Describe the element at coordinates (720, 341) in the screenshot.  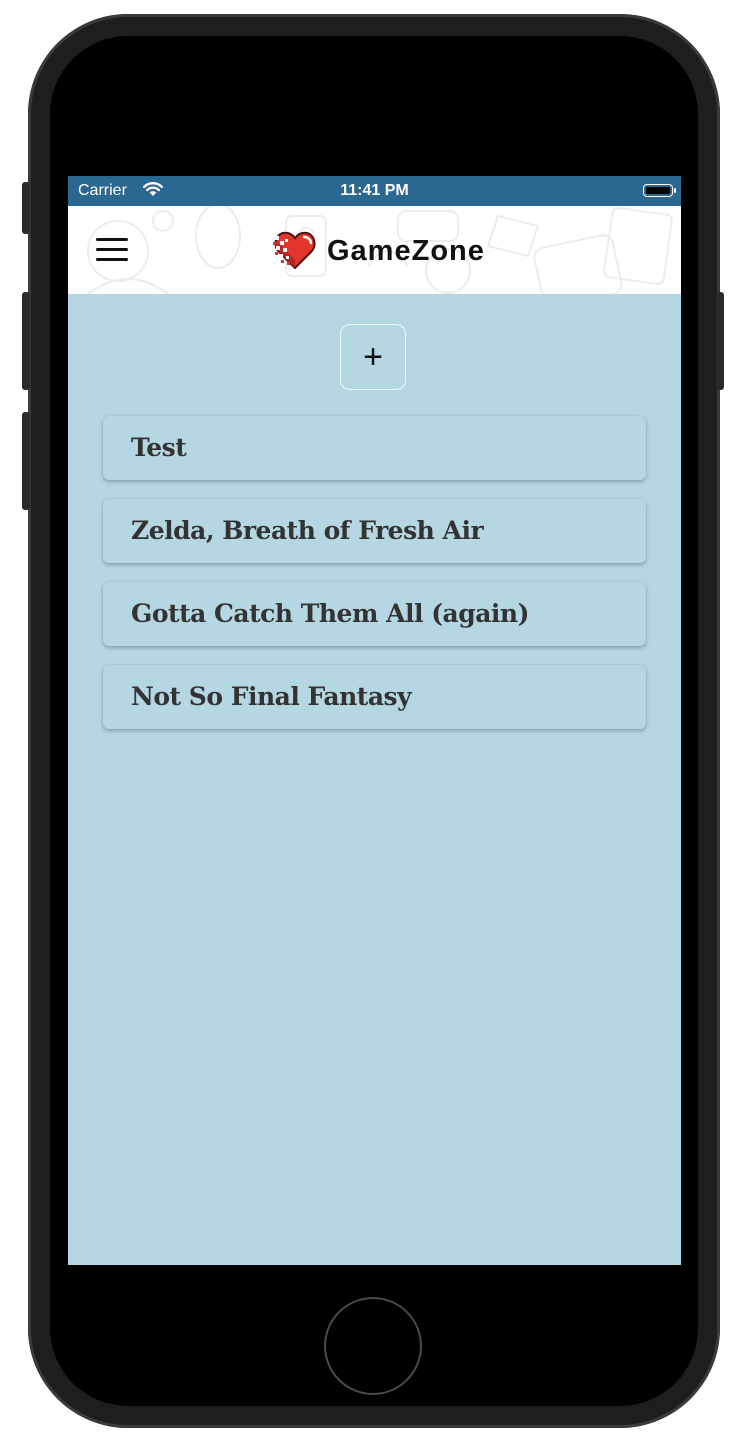
I see `power-button` at that location.